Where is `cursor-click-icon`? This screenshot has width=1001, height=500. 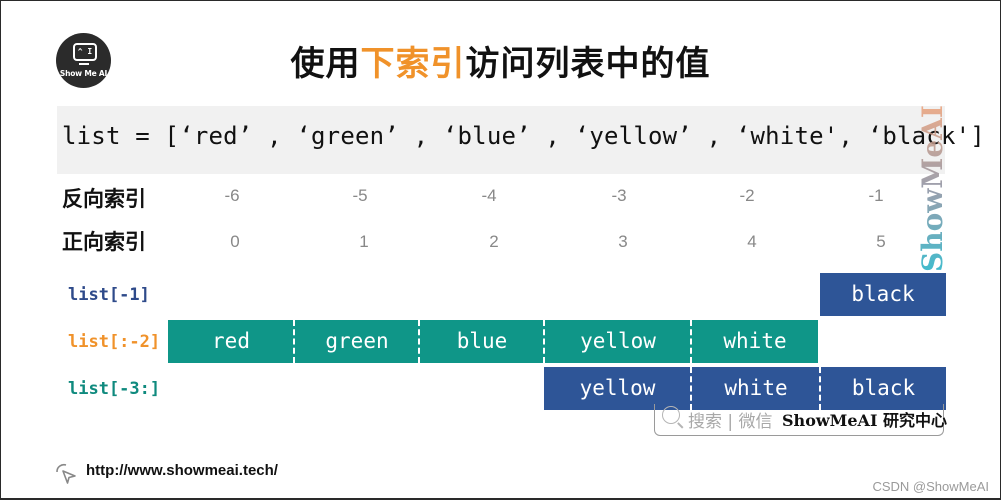 cursor-click-icon is located at coordinates (66, 473).